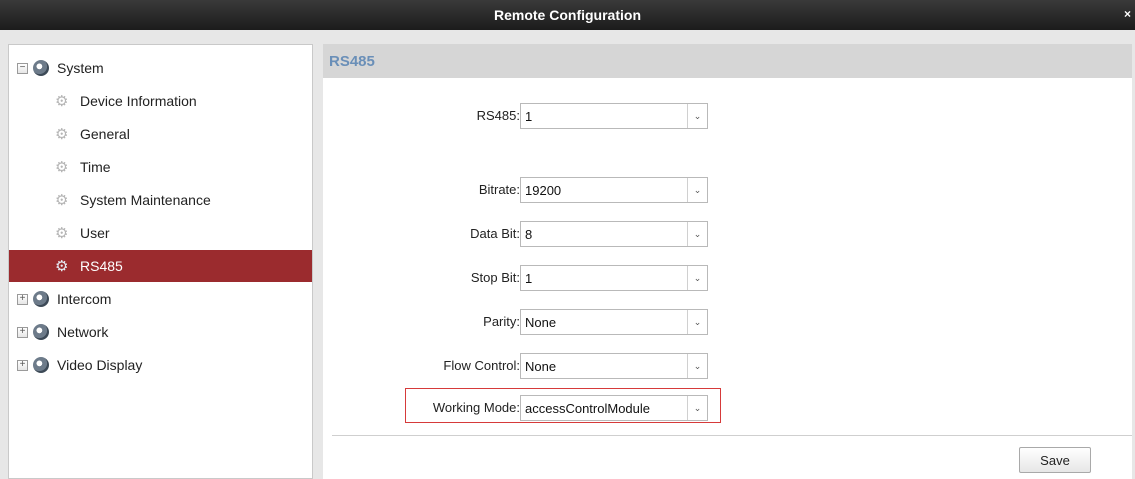 This screenshot has height=479, width=1135. I want to click on tree-item-label: Time, so click(95, 167).